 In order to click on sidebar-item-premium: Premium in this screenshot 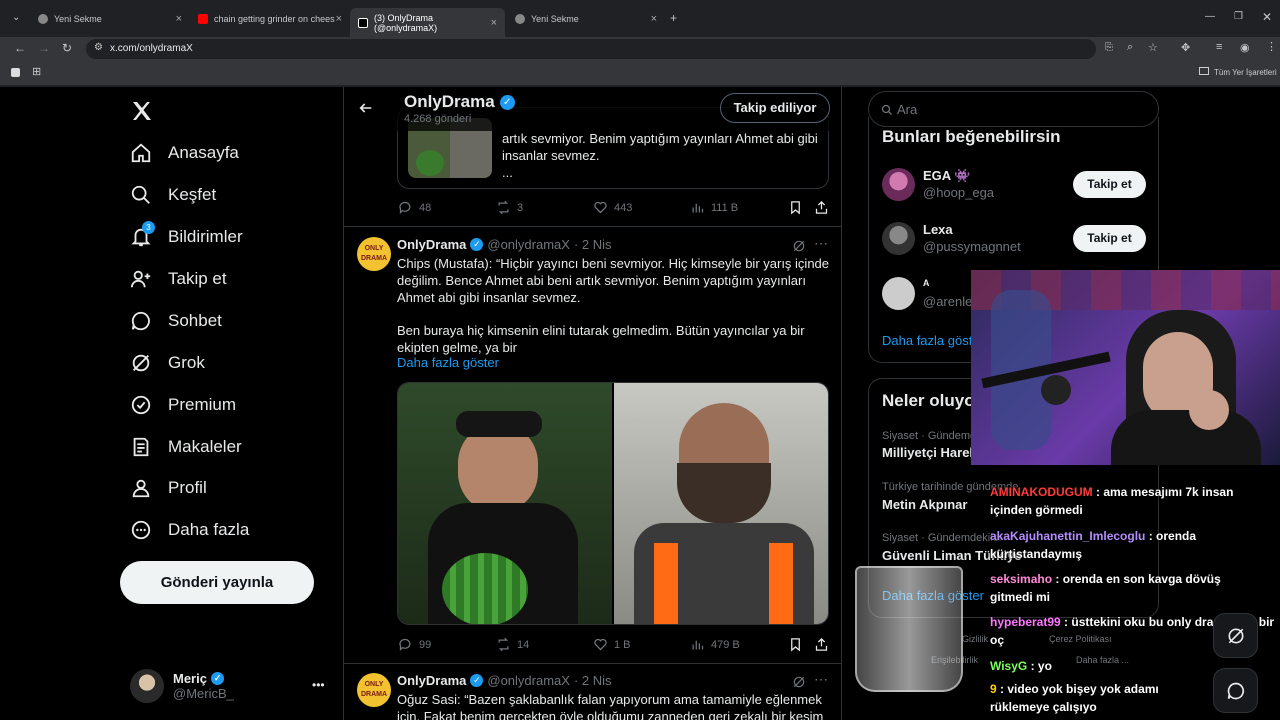, I will do `click(183, 405)`.